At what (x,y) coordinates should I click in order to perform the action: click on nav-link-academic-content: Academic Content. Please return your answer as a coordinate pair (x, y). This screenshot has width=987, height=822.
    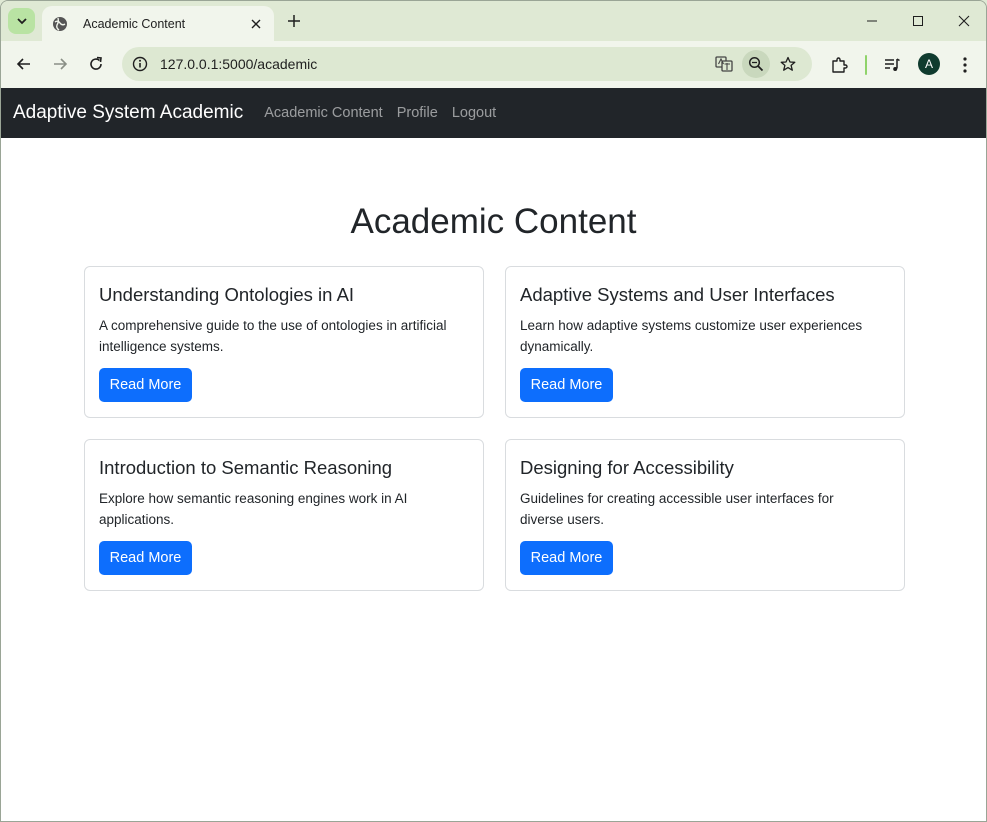
    Looking at the image, I should click on (323, 113).